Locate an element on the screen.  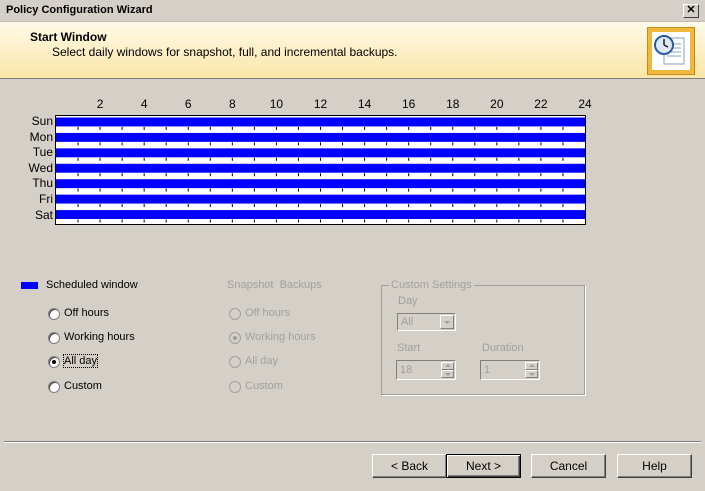
radio-all-day-label: All day is located at coordinates (80, 361).